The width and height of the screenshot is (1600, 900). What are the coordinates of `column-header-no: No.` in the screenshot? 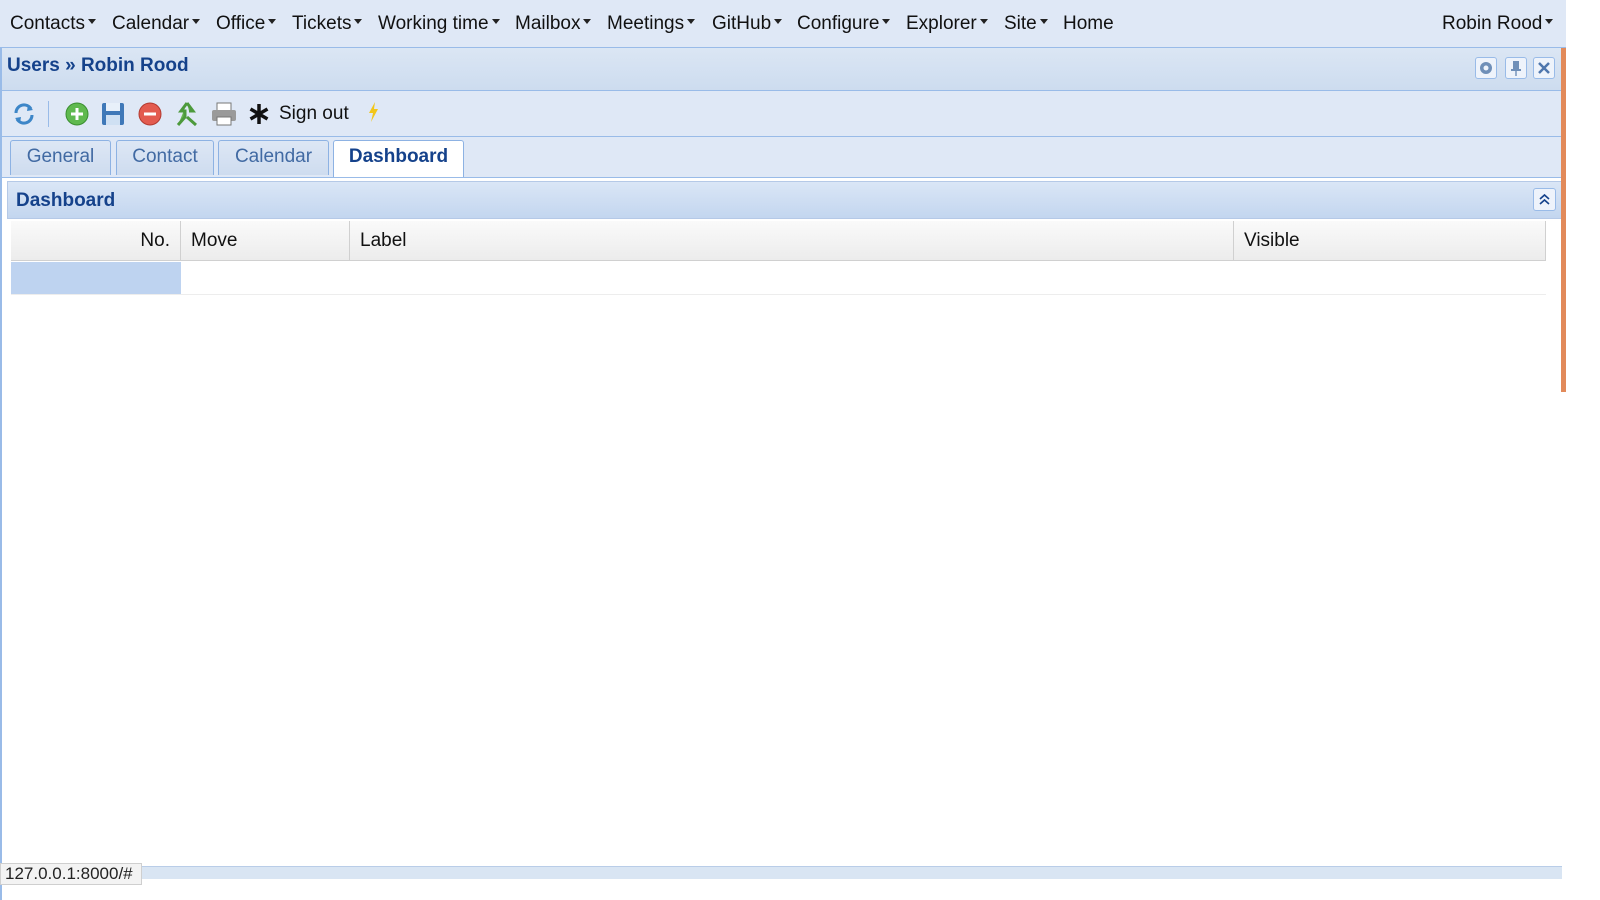 It's located at (96, 240).